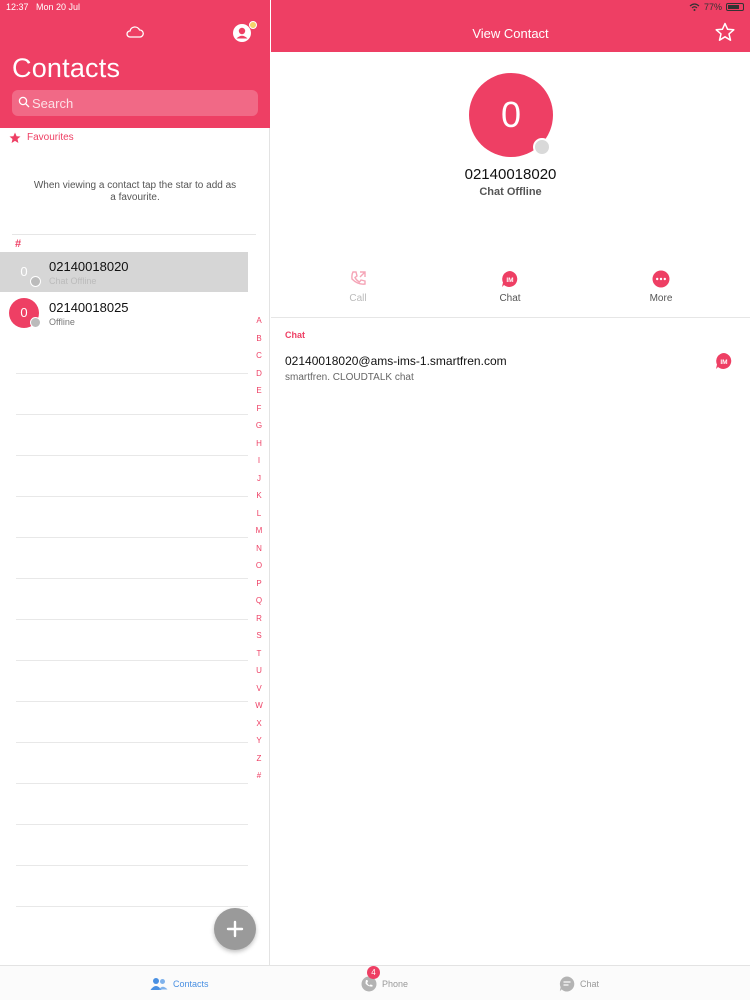 This screenshot has height=1000, width=750. What do you see at coordinates (259, 426) in the screenshot?
I see `alphabet-index-letter: G` at bounding box center [259, 426].